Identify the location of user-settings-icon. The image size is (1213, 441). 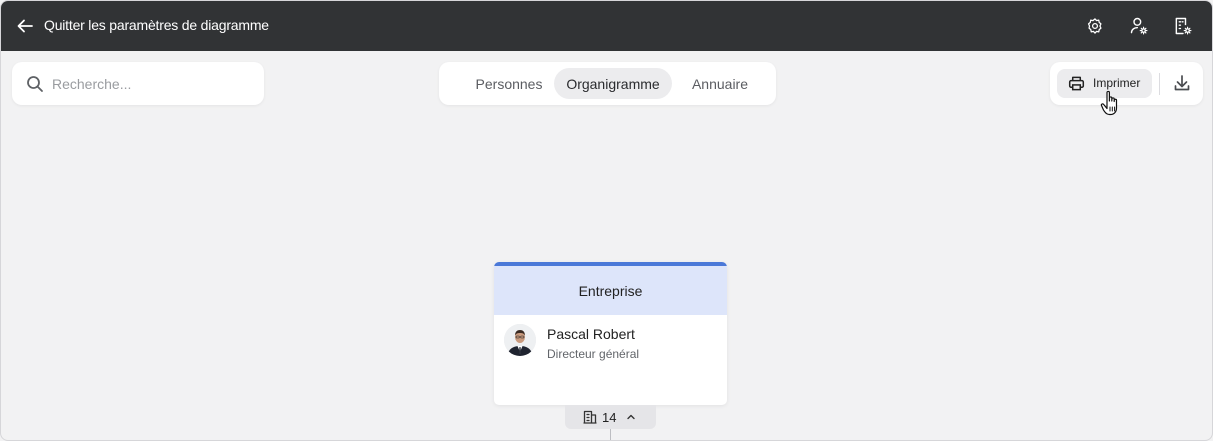
(1139, 26).